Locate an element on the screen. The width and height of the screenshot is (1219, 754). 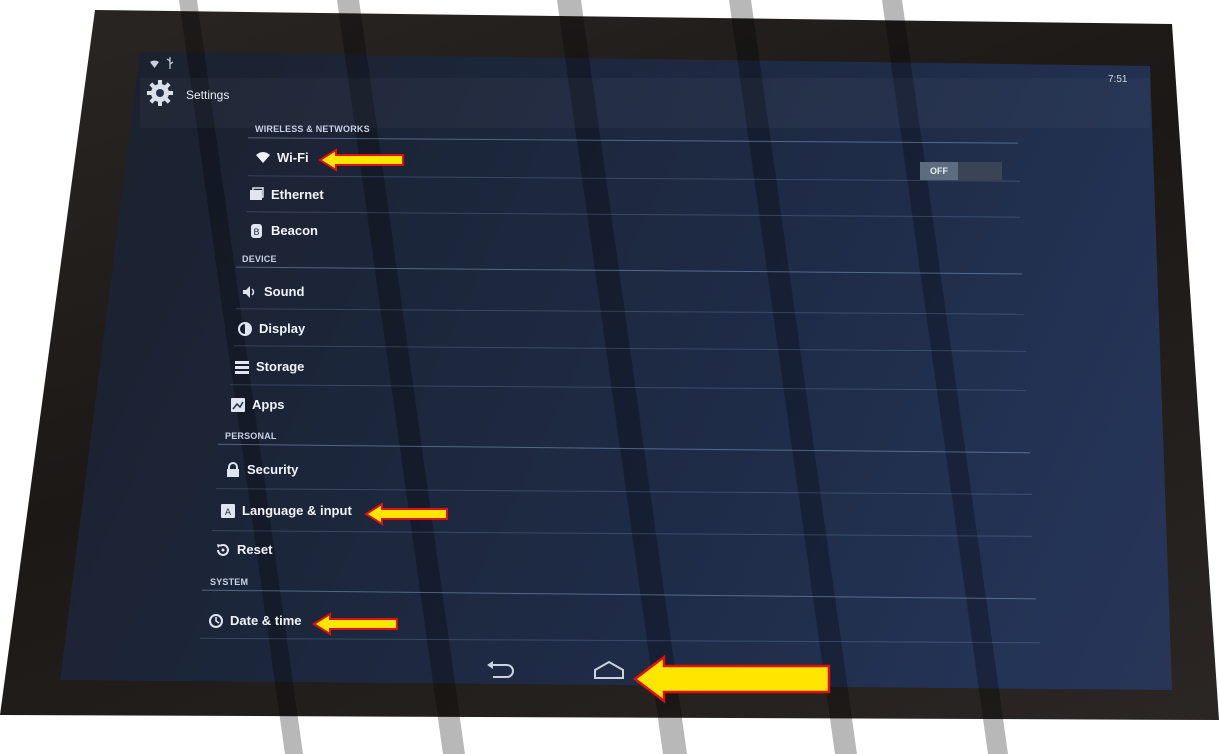
settings-item-label: Date & time is located at coordinates (266, 620).